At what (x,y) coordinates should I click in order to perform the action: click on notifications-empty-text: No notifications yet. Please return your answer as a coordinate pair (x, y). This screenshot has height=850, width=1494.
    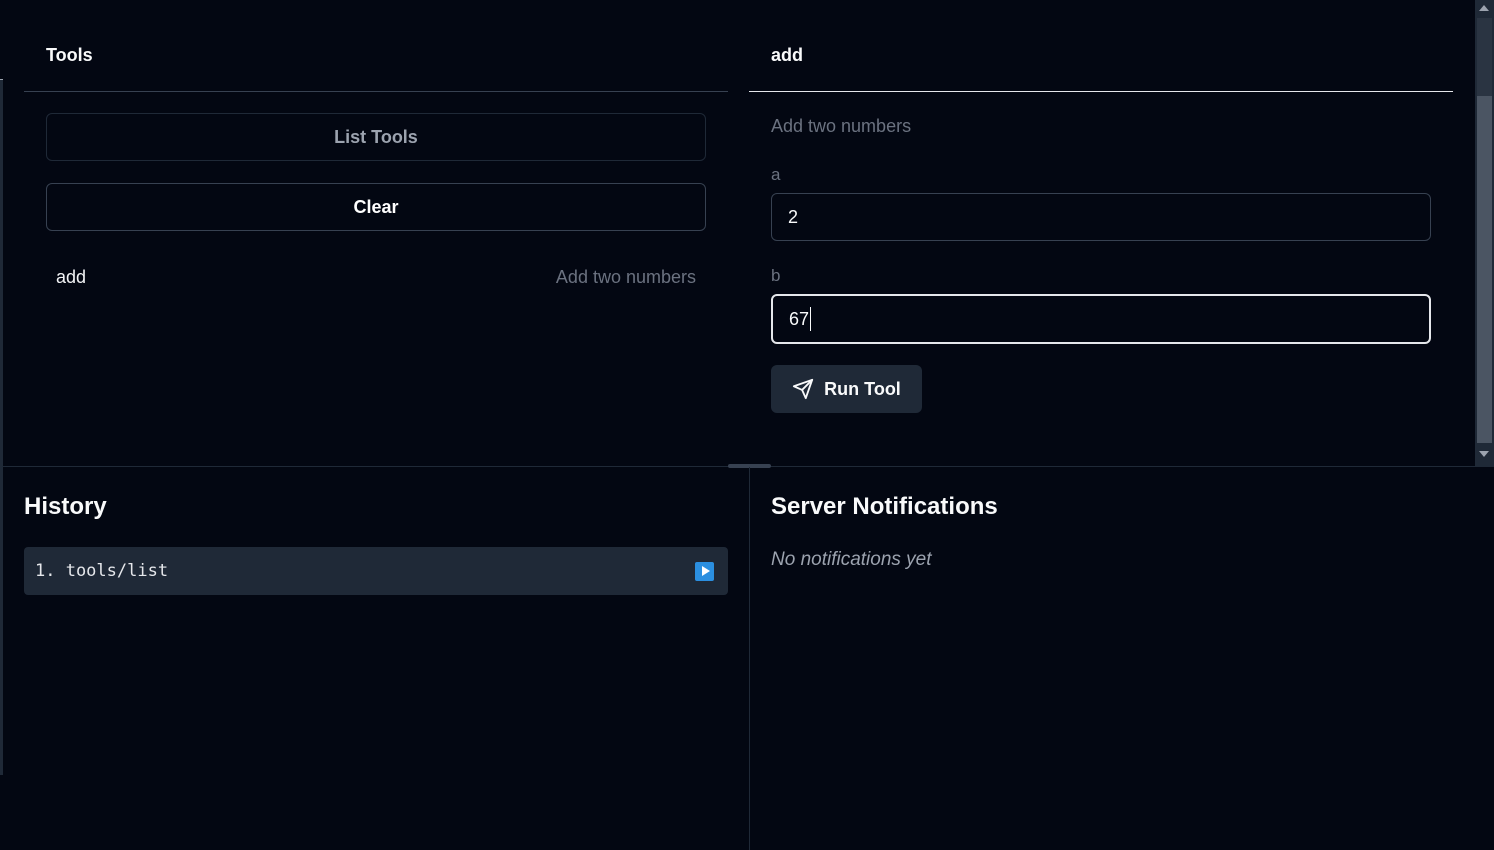
    Looking at the image, I should click on (851, 559).